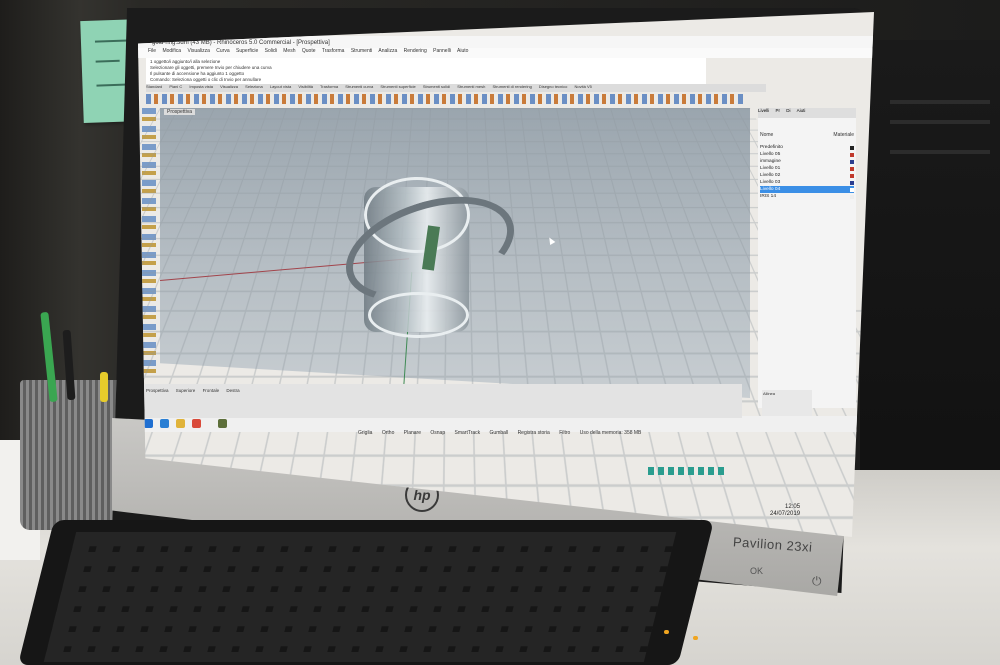  I want to click on toolbar-tab: Novità V5, so click(583, 86).